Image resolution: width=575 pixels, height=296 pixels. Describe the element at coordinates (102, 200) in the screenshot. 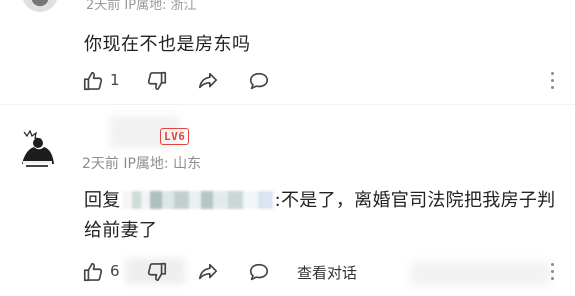

I see `reply-prefix: 回复` at that location.